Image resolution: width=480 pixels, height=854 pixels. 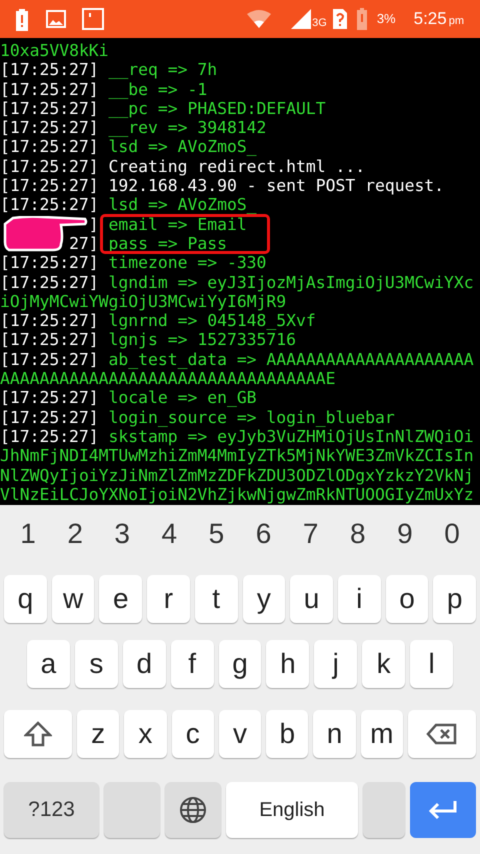 I want to click on letter-key: z, so click(x=98, y=734).